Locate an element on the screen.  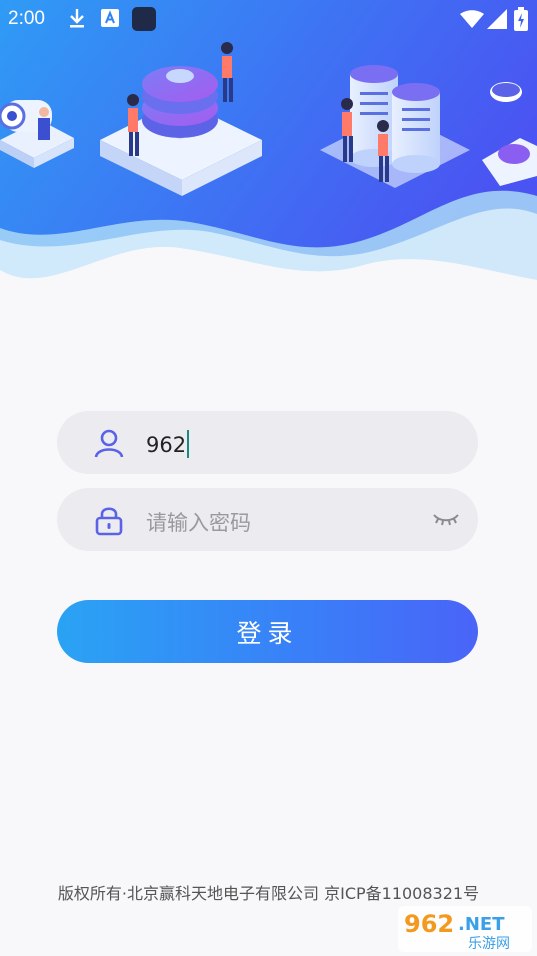
username-input-value: 962 is located at coordinates (168, 444).